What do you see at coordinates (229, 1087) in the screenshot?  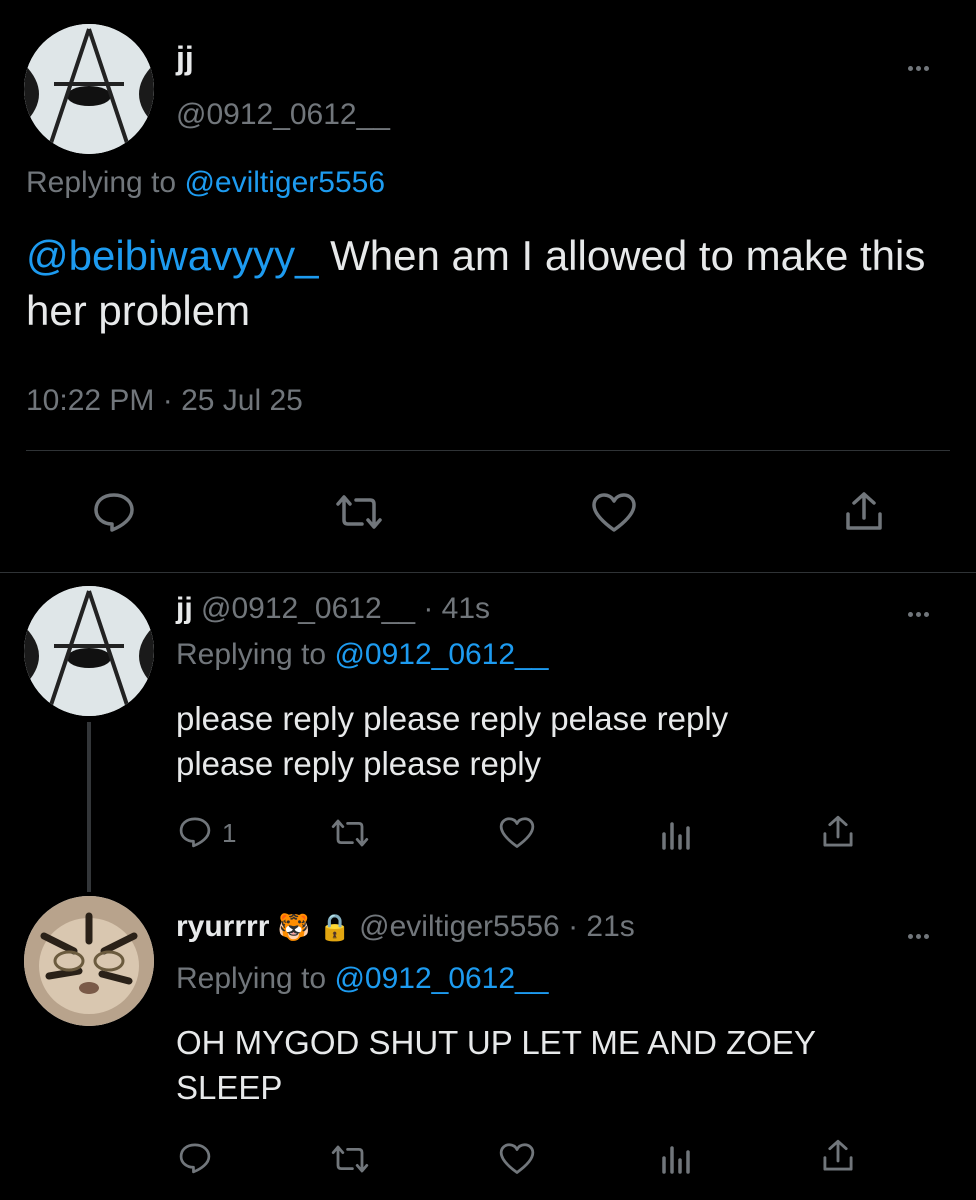 I see `reply-text-line: SLEEP` at bounding box center [229, 1087].